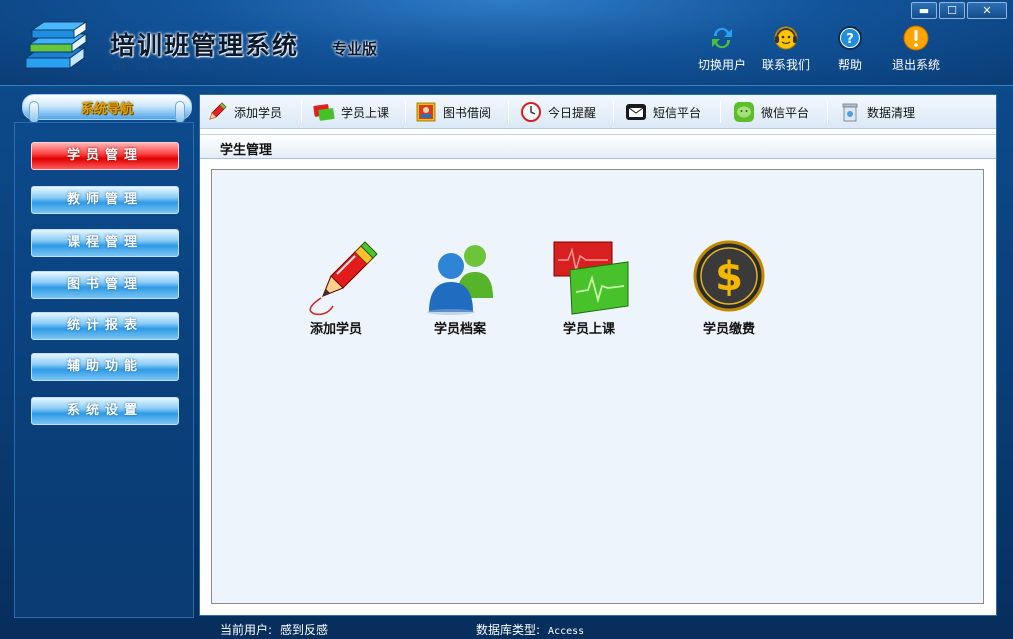 The image size is (1013, 639). I want to click on toolbar-data-cleanup-label: 数据清理, so click(891, 112).